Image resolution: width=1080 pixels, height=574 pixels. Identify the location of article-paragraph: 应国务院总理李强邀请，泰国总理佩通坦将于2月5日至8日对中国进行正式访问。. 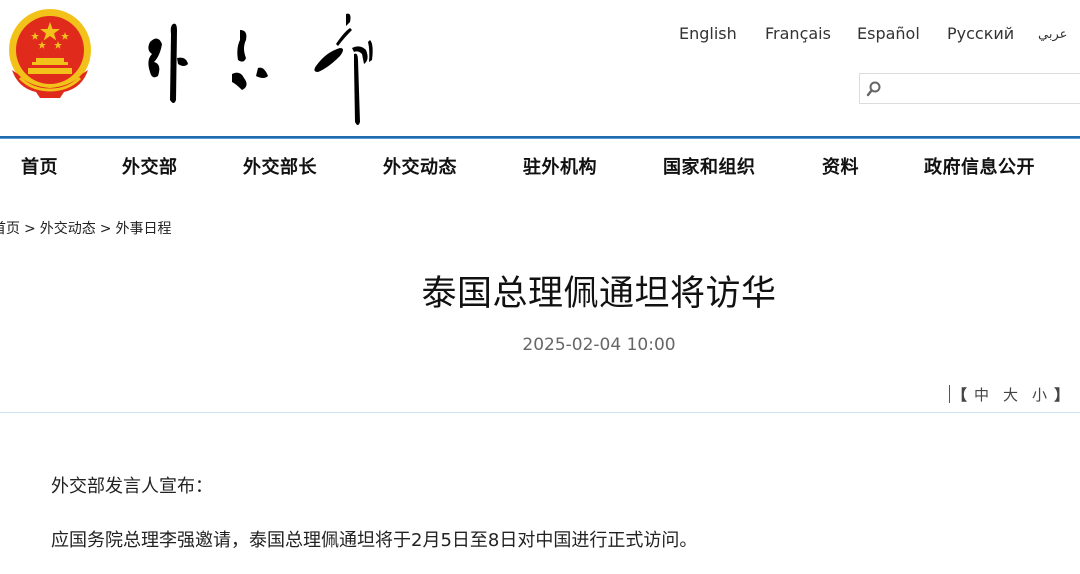
(374, 540).